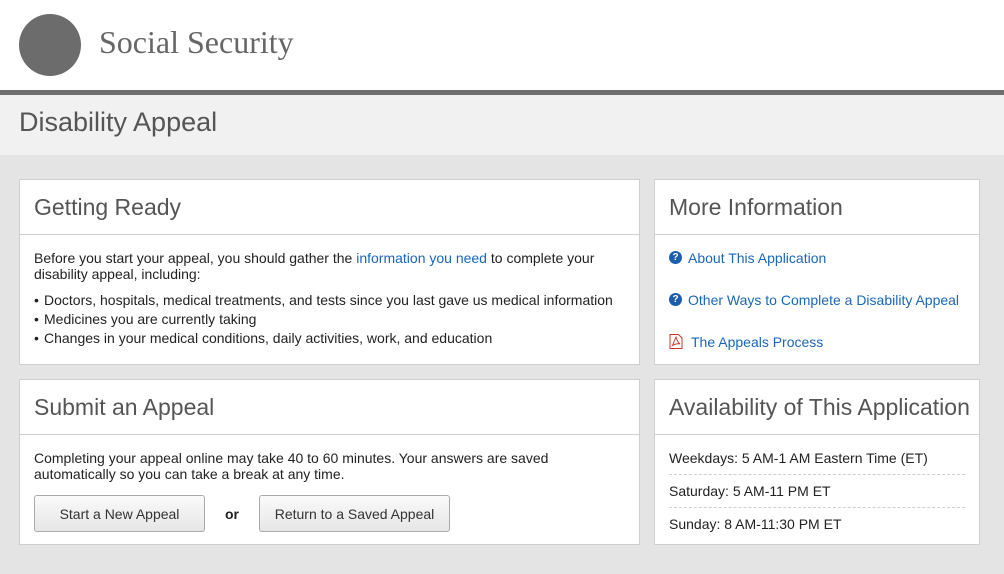  Describe the element at coordinates (118, 122) in the screenshot. I see `page-title: Disability Appeal` at that location.